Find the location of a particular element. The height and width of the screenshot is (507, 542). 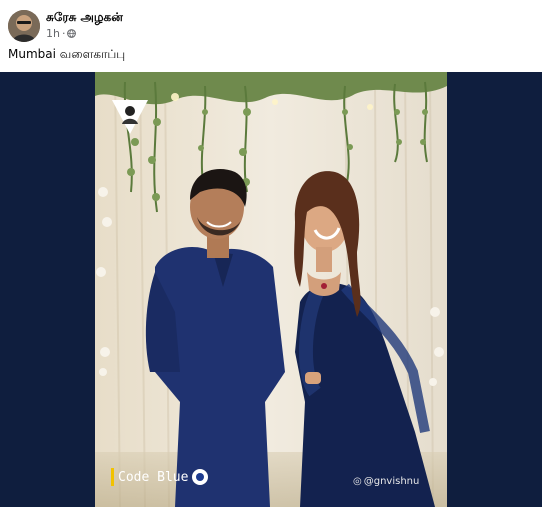

globe-icon is located at coordinates (72, 33).